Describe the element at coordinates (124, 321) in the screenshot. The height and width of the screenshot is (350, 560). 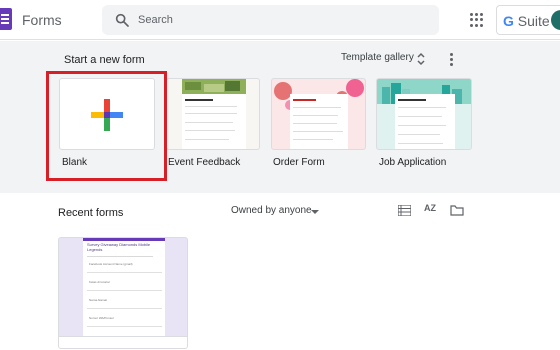
I see `recent-form-field: Nomor WA/Ponsel` at that location.